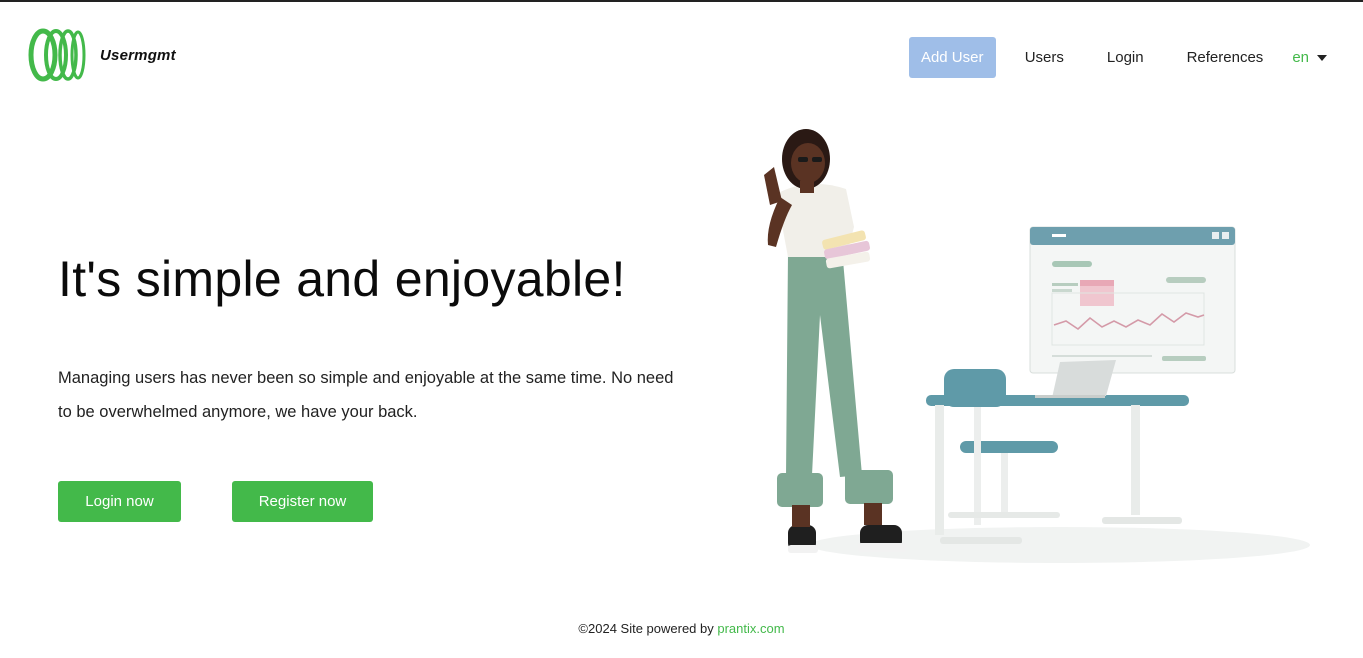 This screenshot has width=1363, height=658. I want to click on hero-title: It's simple and enjoyable!, so click(342, 279).